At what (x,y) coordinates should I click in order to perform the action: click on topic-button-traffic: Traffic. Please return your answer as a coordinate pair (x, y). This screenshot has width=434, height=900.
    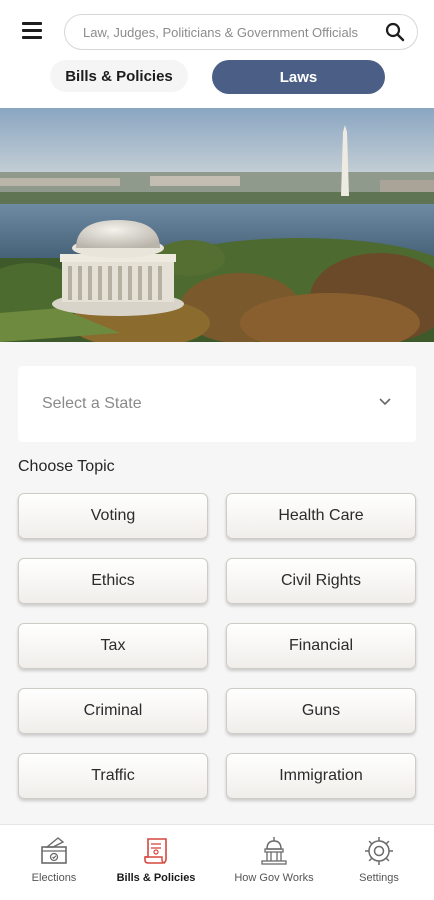
    Looking at the image, I should click on (113, 776).